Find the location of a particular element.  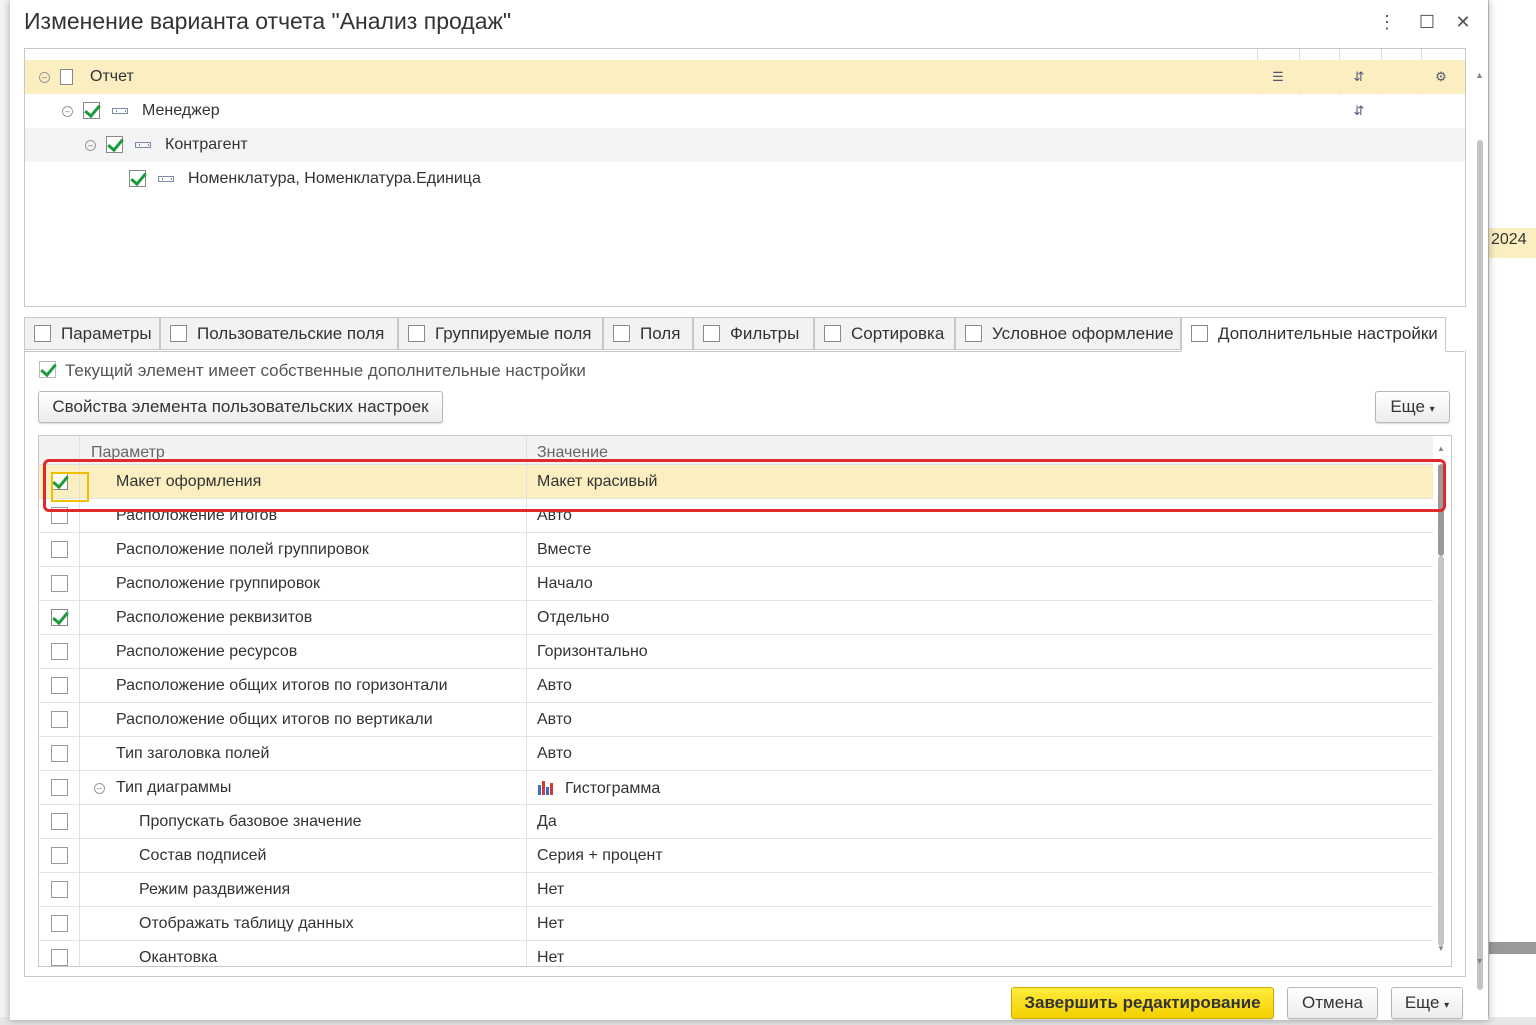

background-right-panel: 2024 is located at coordinates (1512, 512).